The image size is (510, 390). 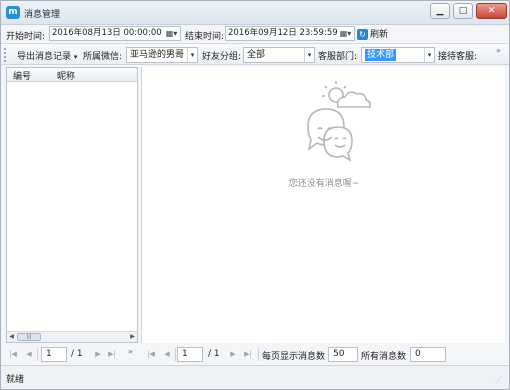 I want to click on message-page-value: 1, so click(x=185, y=354).